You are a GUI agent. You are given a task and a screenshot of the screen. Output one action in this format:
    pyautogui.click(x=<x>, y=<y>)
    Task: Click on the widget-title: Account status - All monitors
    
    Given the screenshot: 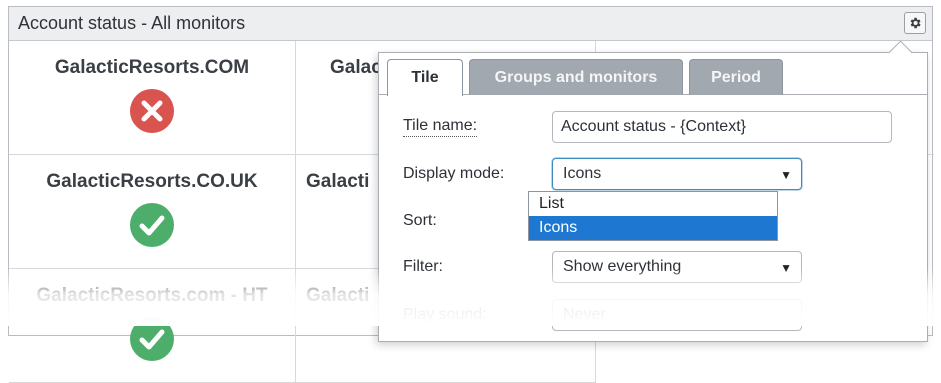 What is the action you would take?
    pyautogui.click(x=132, y=23)
    